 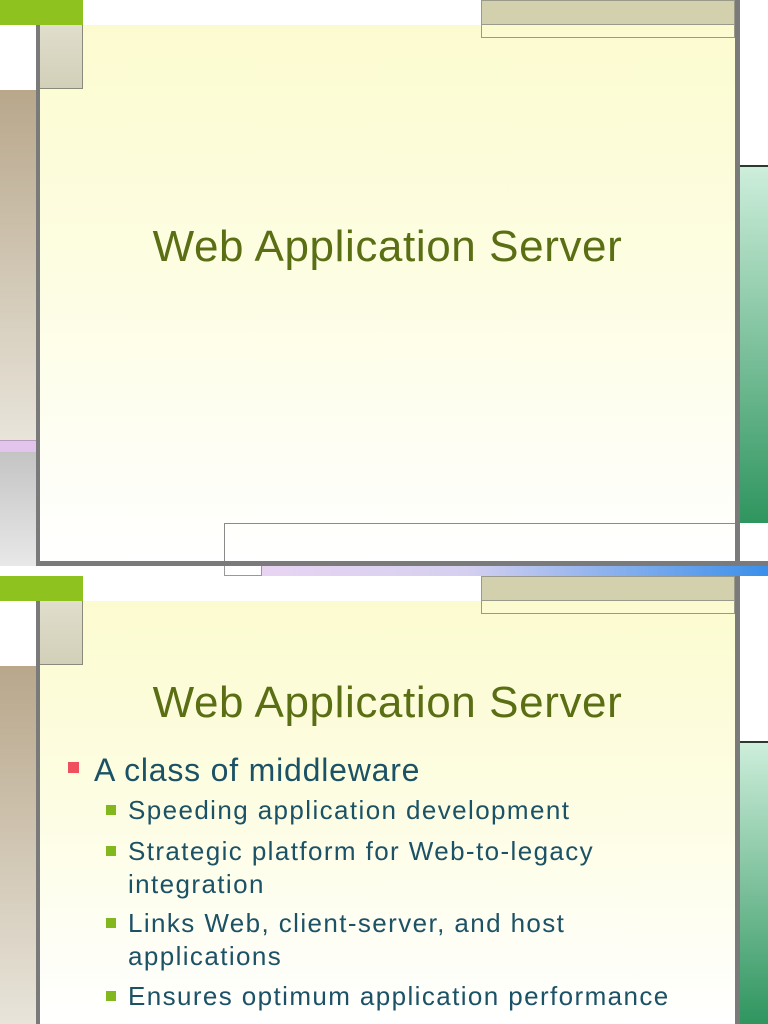 What do you see at coordinates (243, 571) in the screenshot?
I see `bottom-small-box` at bounding box center [243, 571].